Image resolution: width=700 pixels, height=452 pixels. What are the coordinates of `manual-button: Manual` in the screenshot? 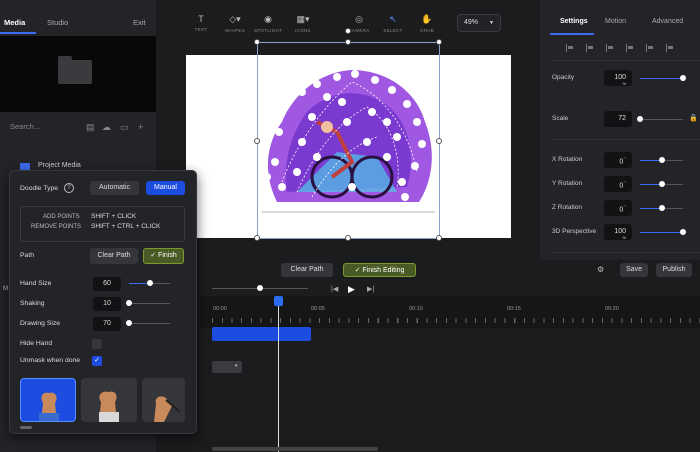 It's located at (165, 188).